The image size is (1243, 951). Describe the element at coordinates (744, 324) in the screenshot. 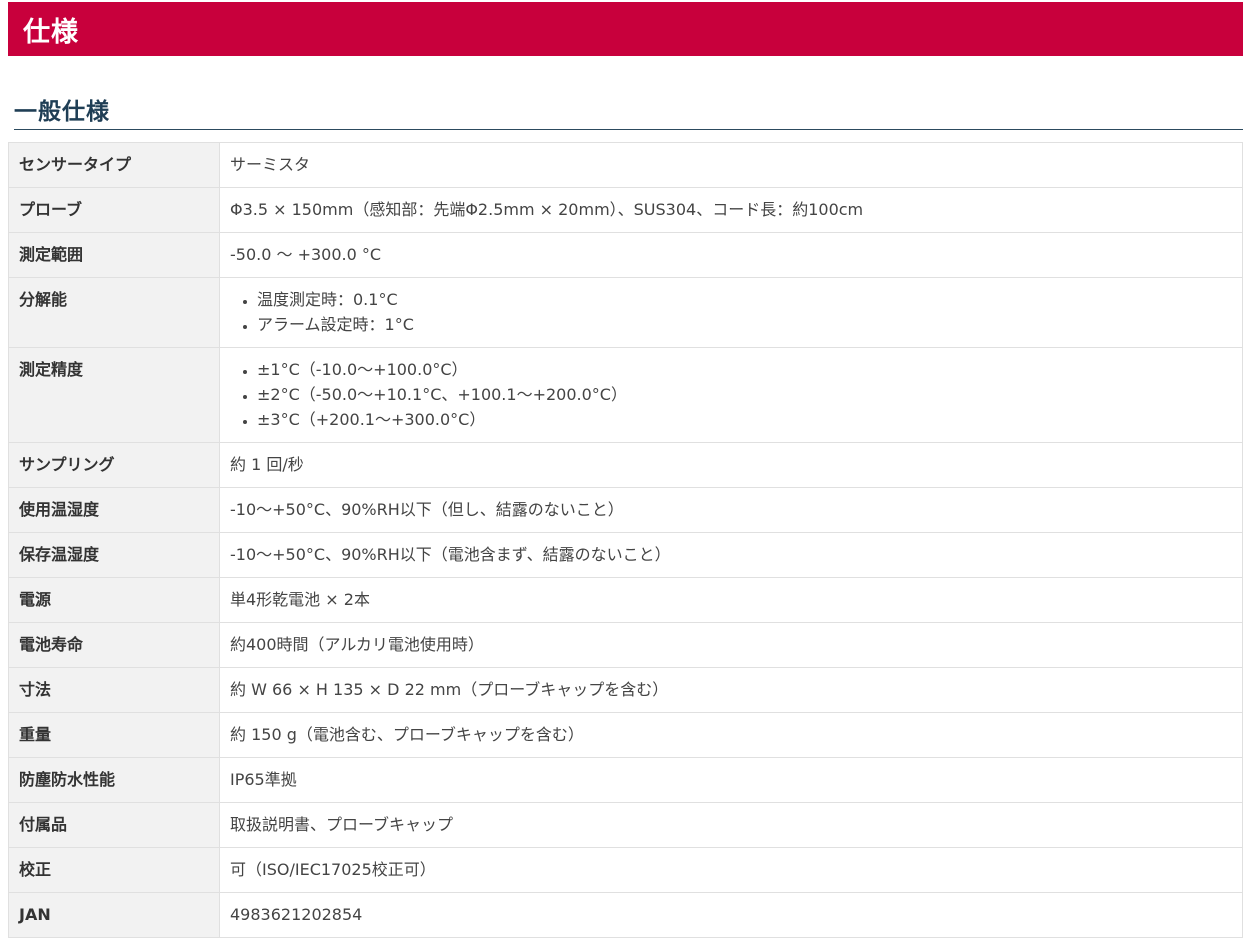

I see `list-item: アラーム設定時：1°C` at that location.